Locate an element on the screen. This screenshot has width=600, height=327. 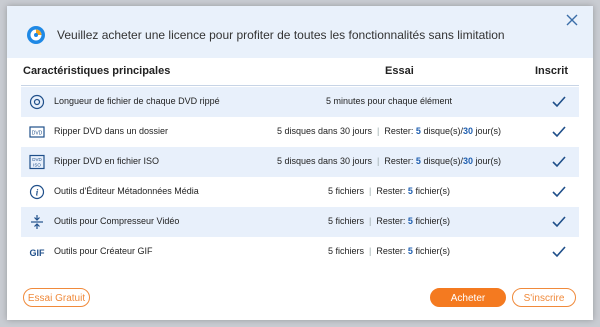
gif-icon: GIF is located at coordinates (38, 253).